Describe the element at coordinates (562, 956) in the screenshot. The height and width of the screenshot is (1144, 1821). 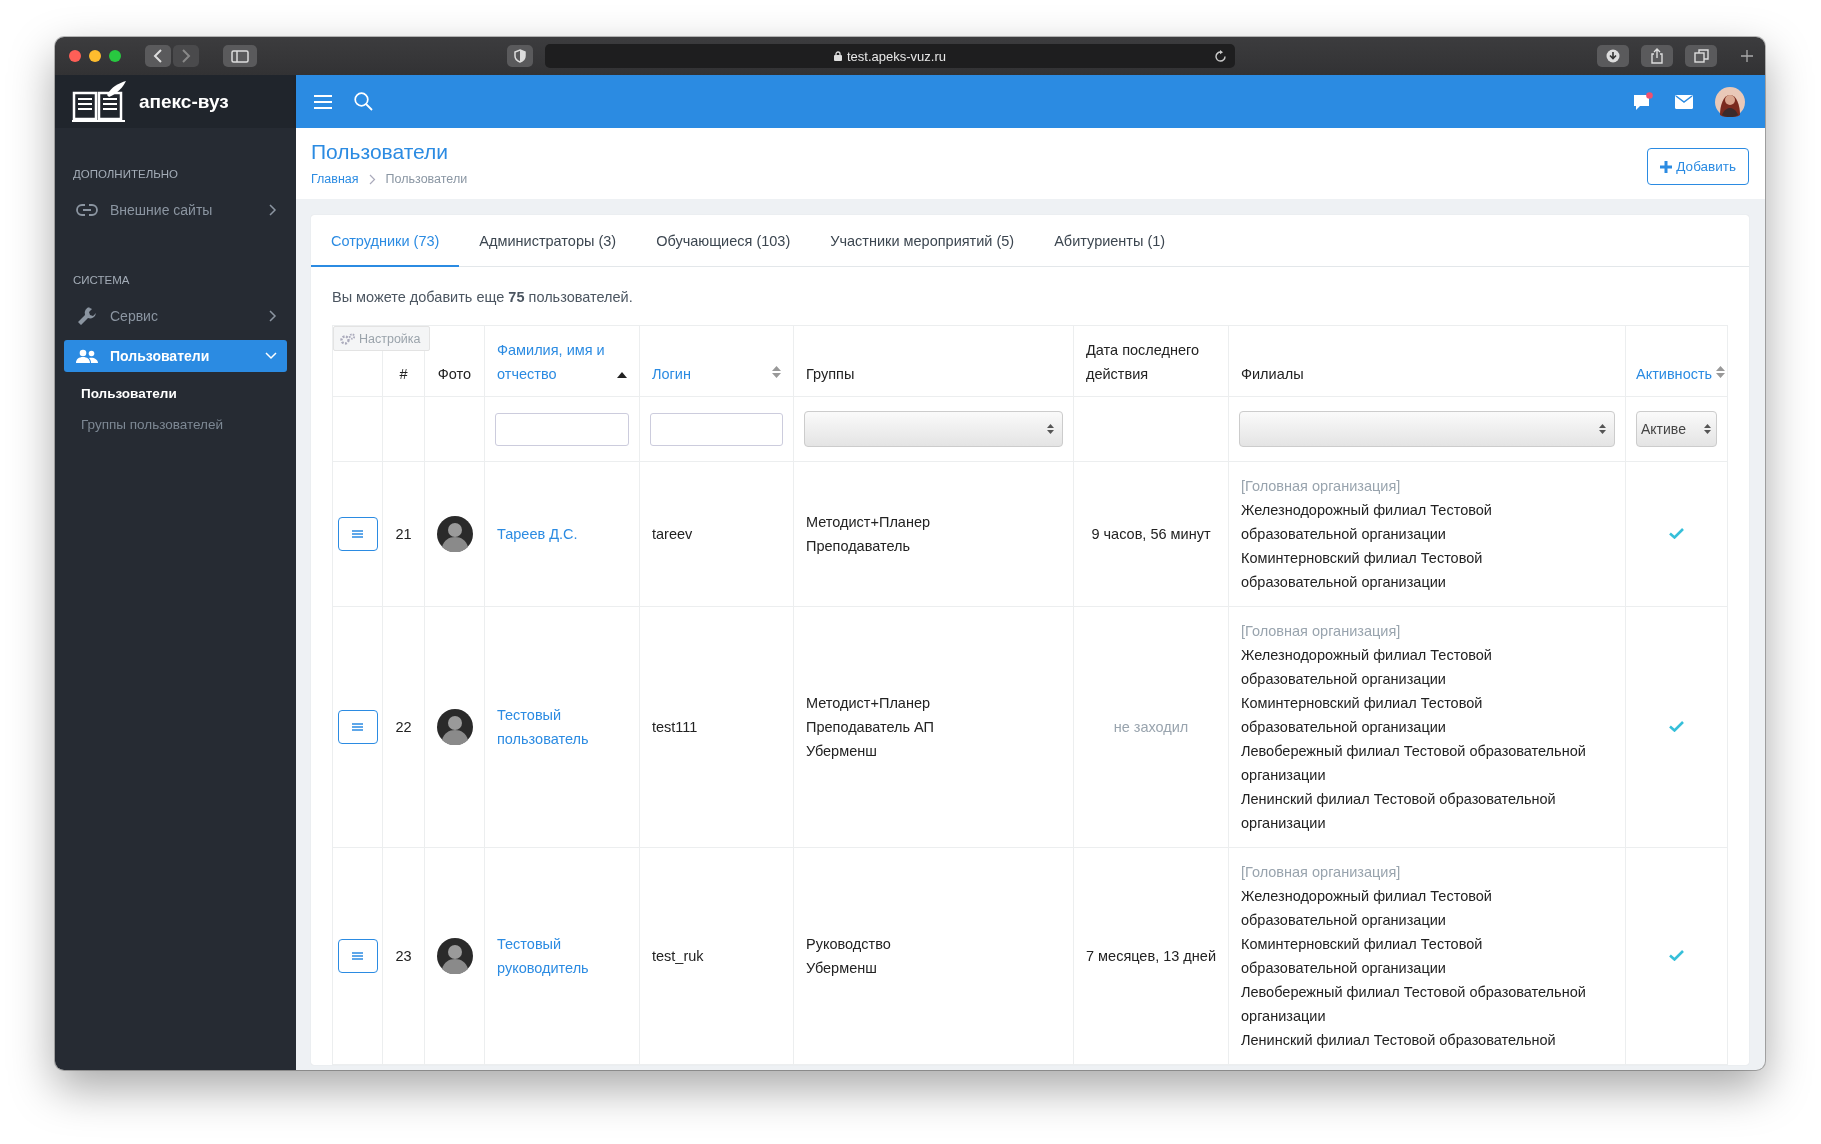
I see `user-name-link: Тестовый руководитель` at that location.